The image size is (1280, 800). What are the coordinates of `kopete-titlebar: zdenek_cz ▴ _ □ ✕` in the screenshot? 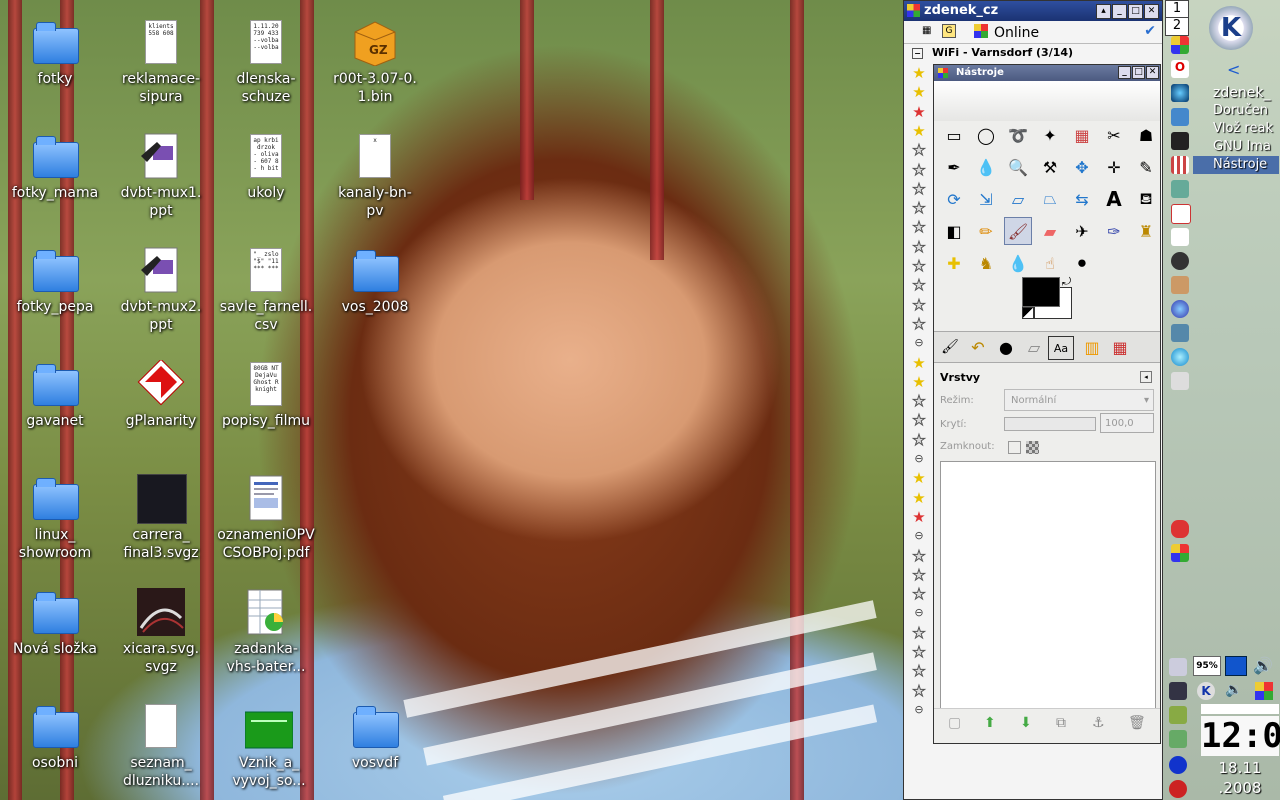 It's located at (1033, 11).